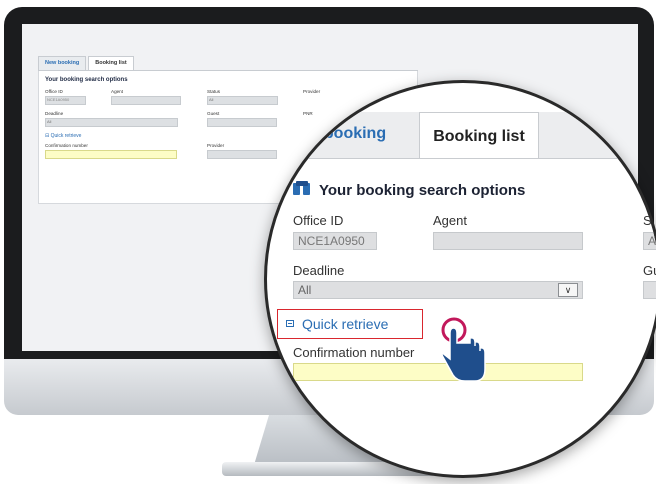  Describe the element at coordinates (335, 241) in the screenshot. I see `zoom-office-id-field: NCE1A0950` at that location.